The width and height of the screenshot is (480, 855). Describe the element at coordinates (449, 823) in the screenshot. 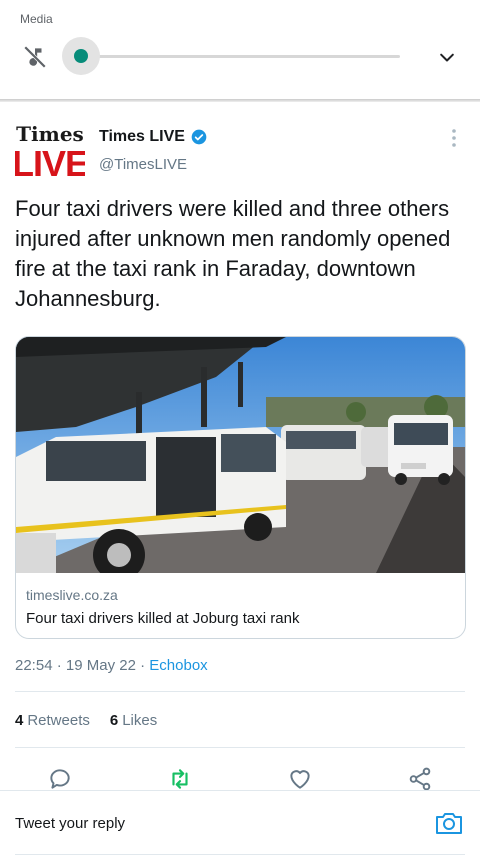

I see `camera-icon` at that location.